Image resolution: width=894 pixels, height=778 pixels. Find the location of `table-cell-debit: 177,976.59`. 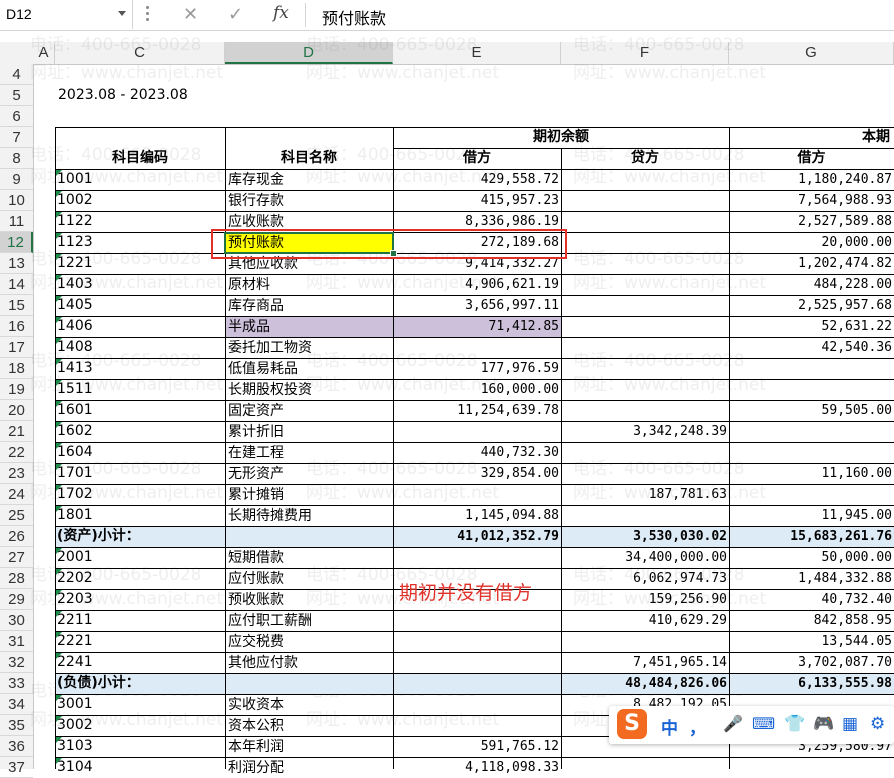

table-cell-debit: 177,976.59 is located at coordinates (477, 369).